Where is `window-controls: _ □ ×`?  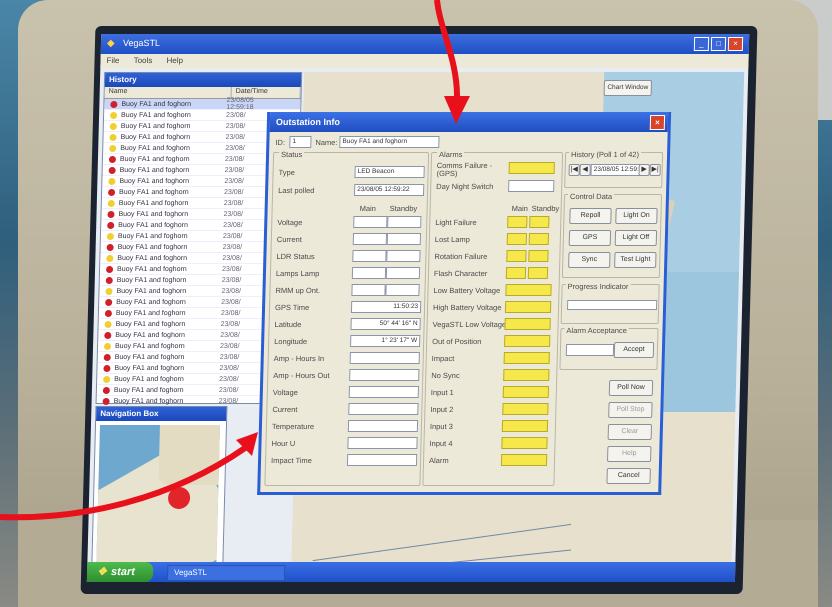 window-controls: _ □ × is located at coordinates (718, 44).